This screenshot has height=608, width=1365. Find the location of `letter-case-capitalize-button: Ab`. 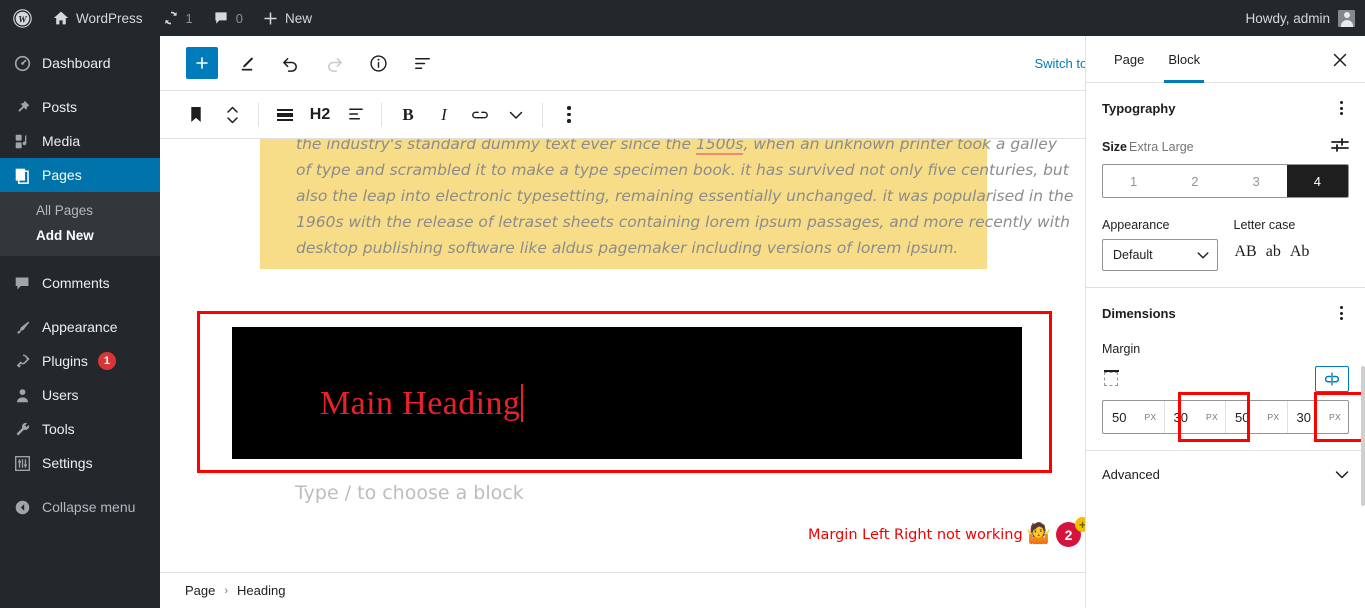

letter-case-capitalize-button: Ab is located at coordinates (1300, 252).